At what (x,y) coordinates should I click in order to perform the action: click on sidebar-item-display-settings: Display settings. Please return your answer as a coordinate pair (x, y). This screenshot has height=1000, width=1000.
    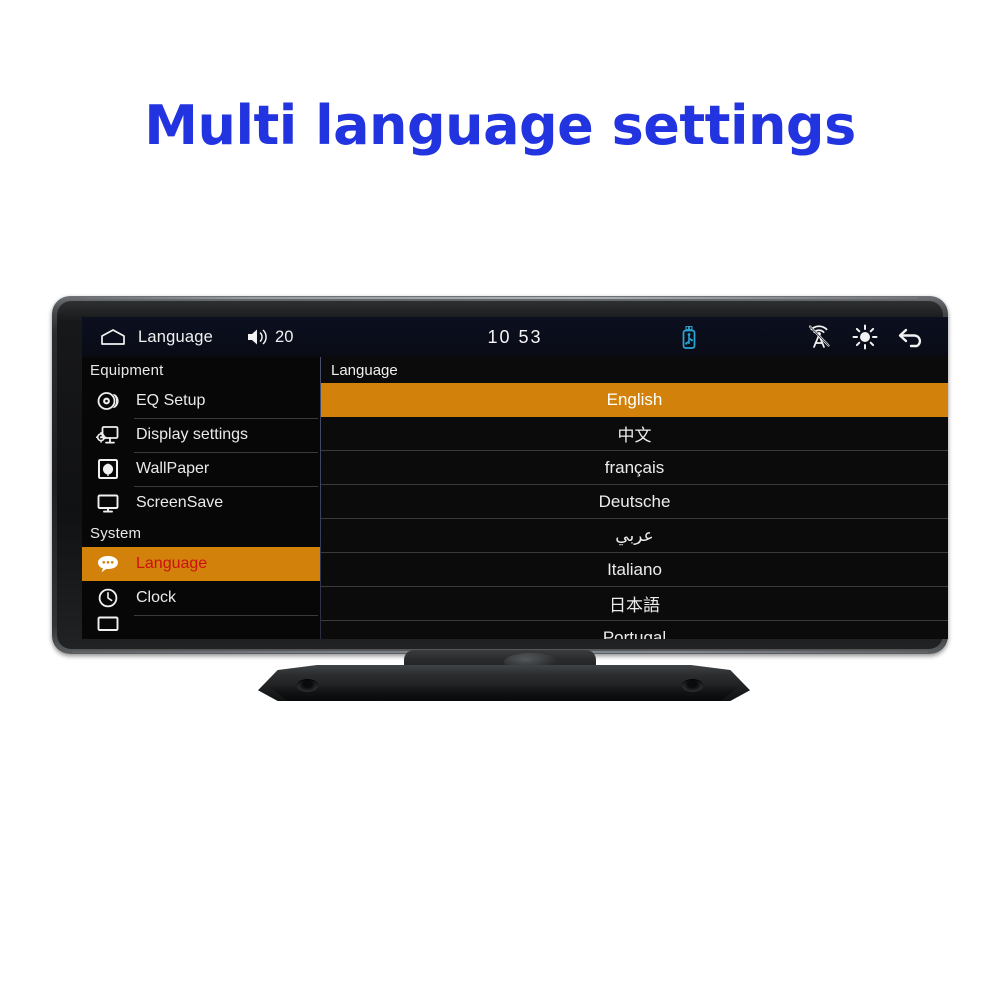
    Looking at the image, I should click on (201, 435).